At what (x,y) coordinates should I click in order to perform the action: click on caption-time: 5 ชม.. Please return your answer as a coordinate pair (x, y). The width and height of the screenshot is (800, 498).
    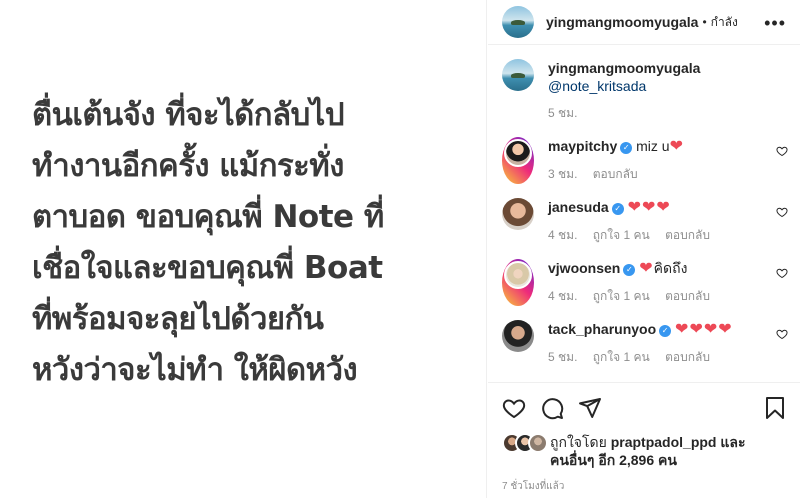
    Looking at the image, I should click on (562, 113).